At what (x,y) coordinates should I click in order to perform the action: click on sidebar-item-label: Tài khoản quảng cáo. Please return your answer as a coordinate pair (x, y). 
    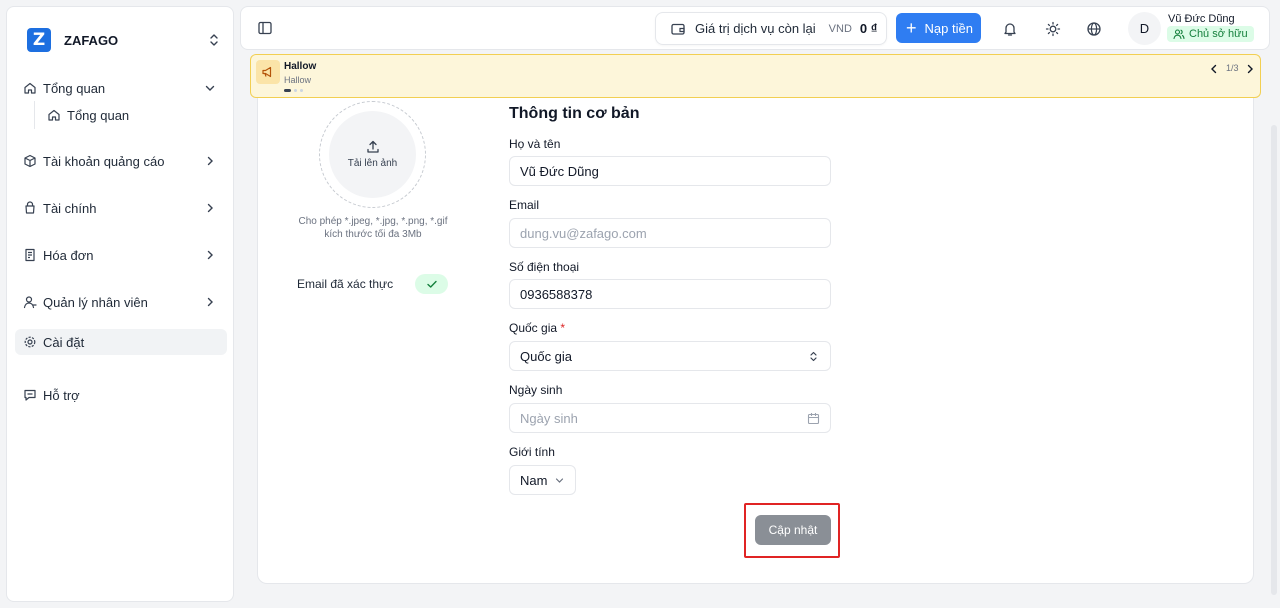
    Looking at the image, I should click on (104, 161).